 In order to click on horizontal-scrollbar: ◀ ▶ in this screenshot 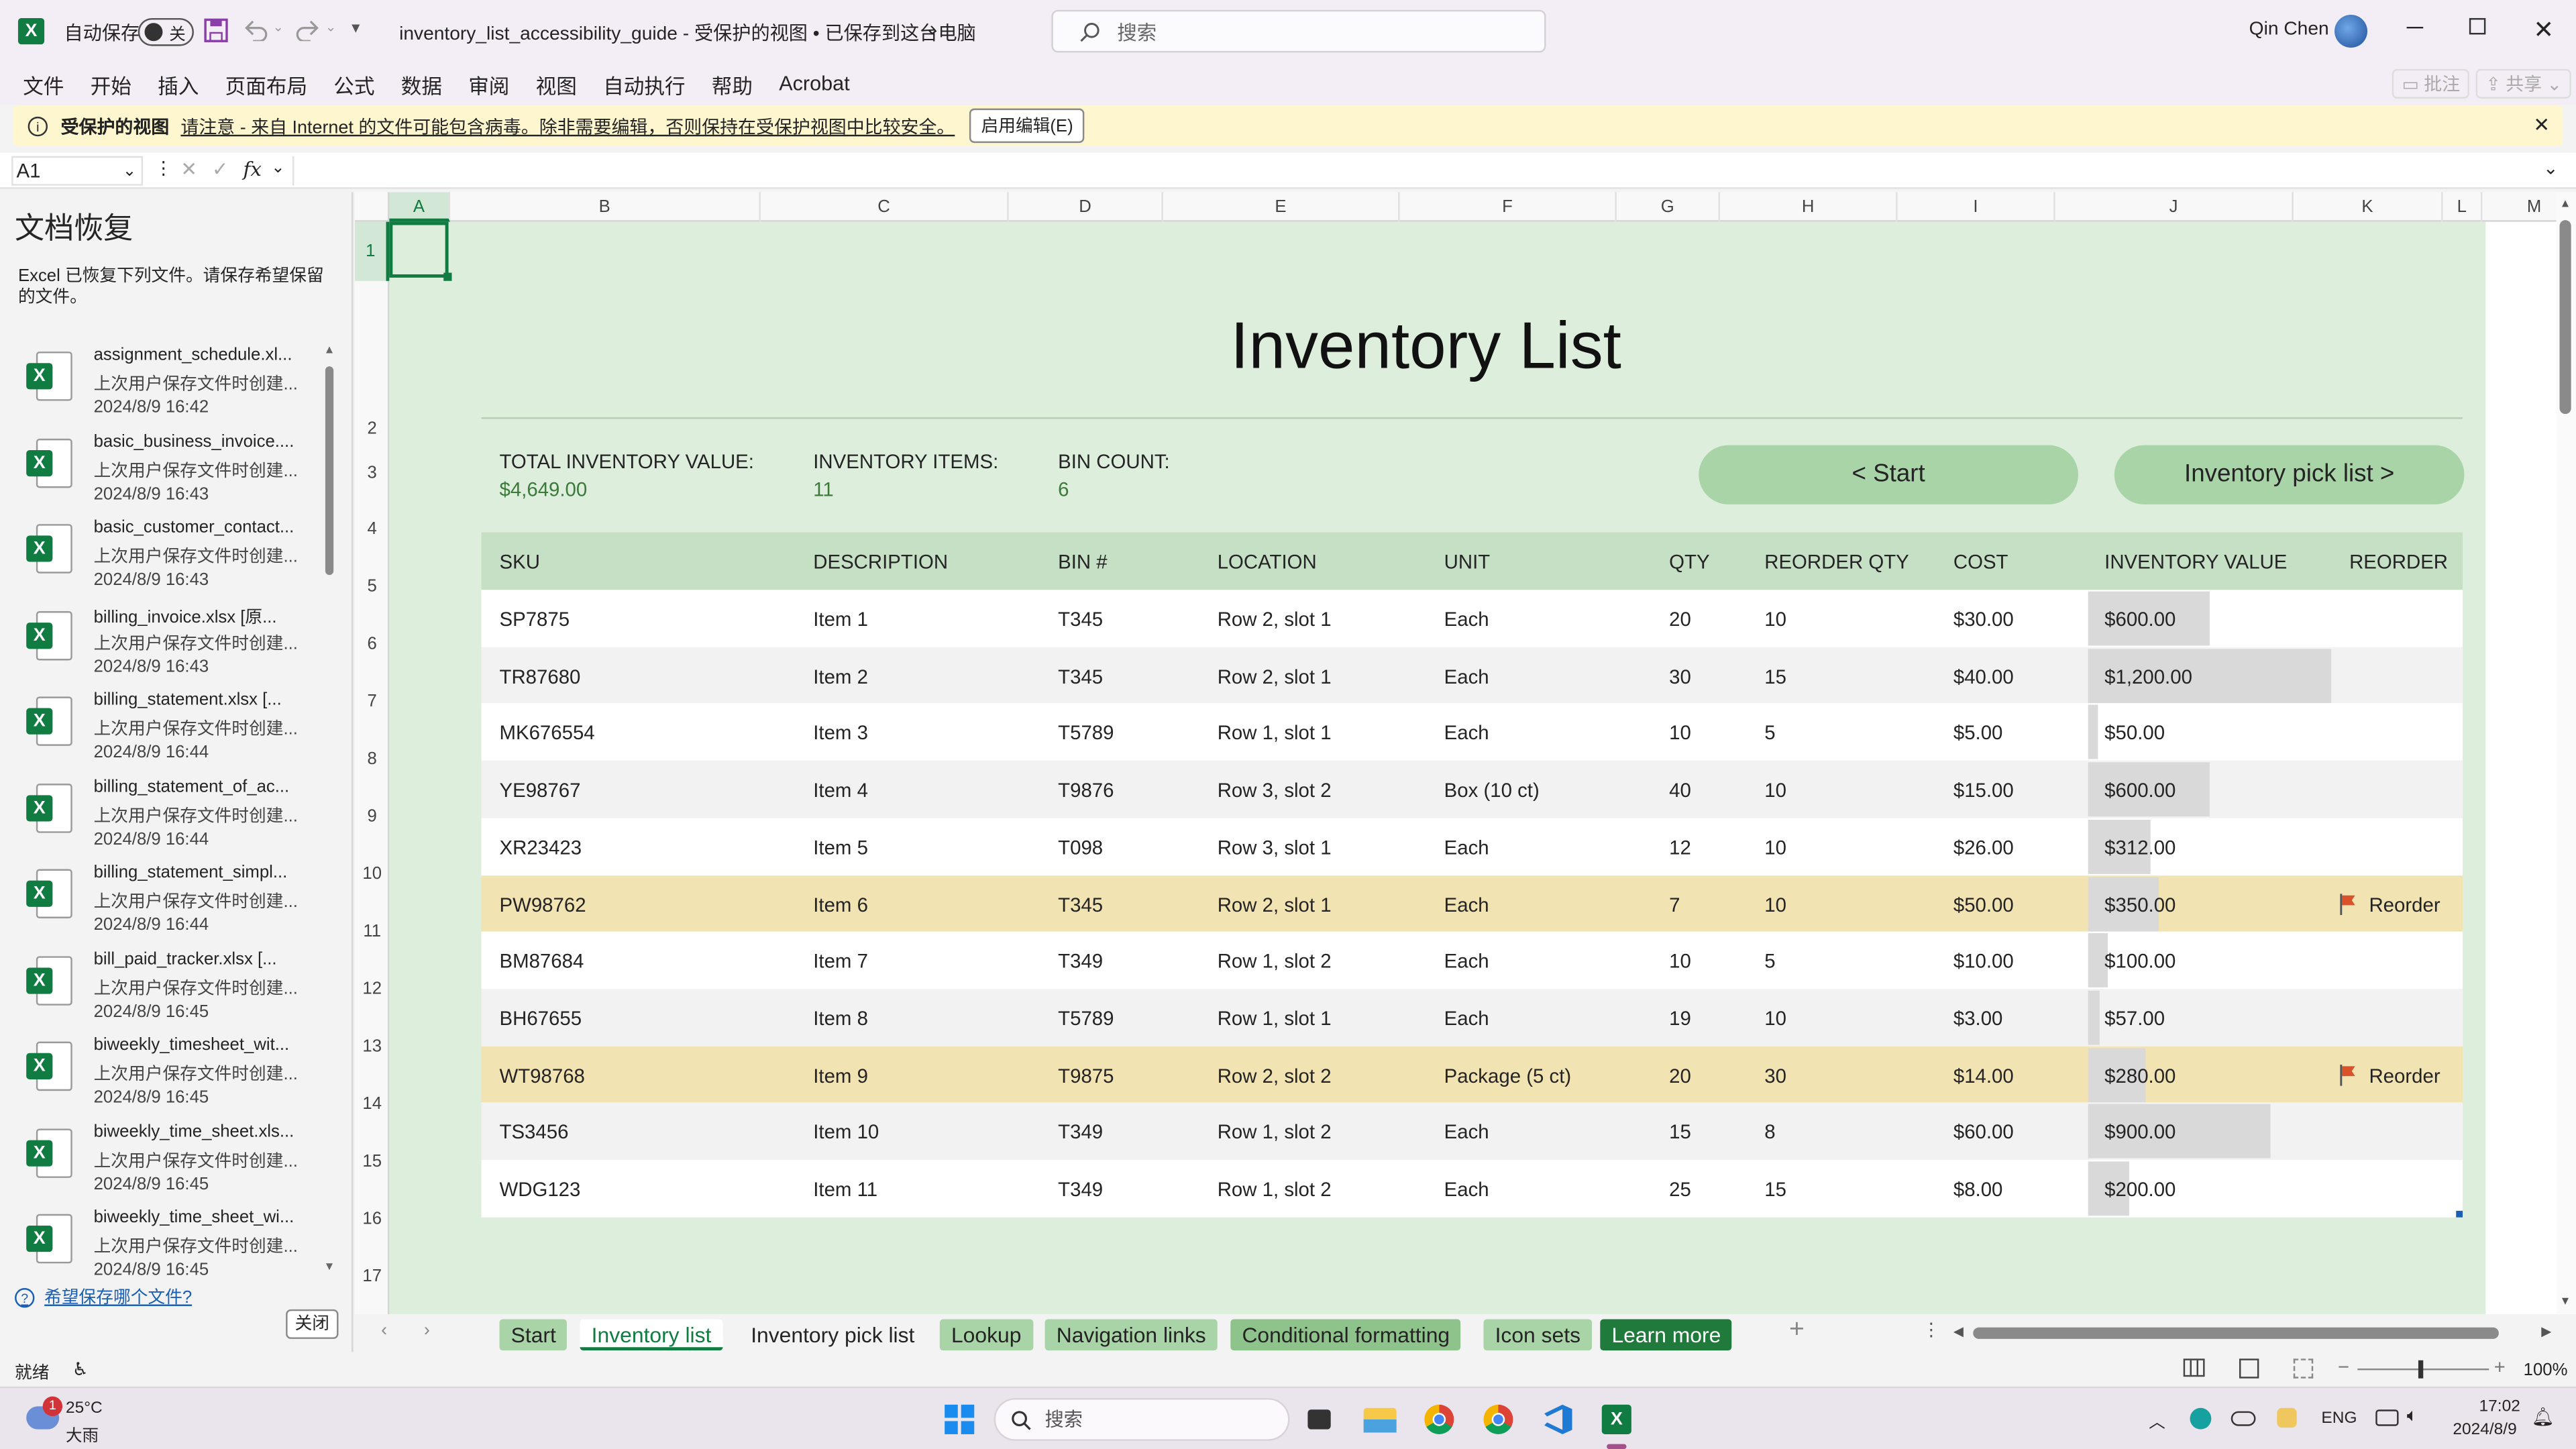, I will do `click(2252, 1333)`.